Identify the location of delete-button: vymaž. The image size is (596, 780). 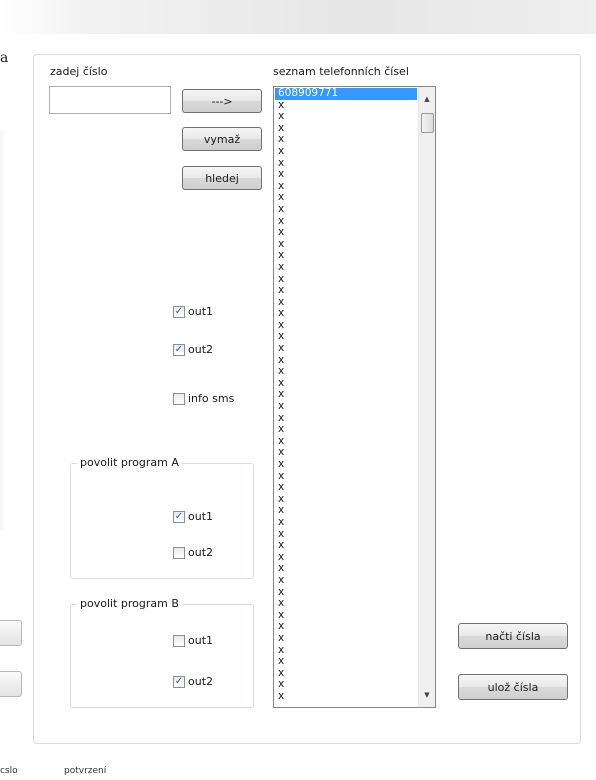
(222, 139).